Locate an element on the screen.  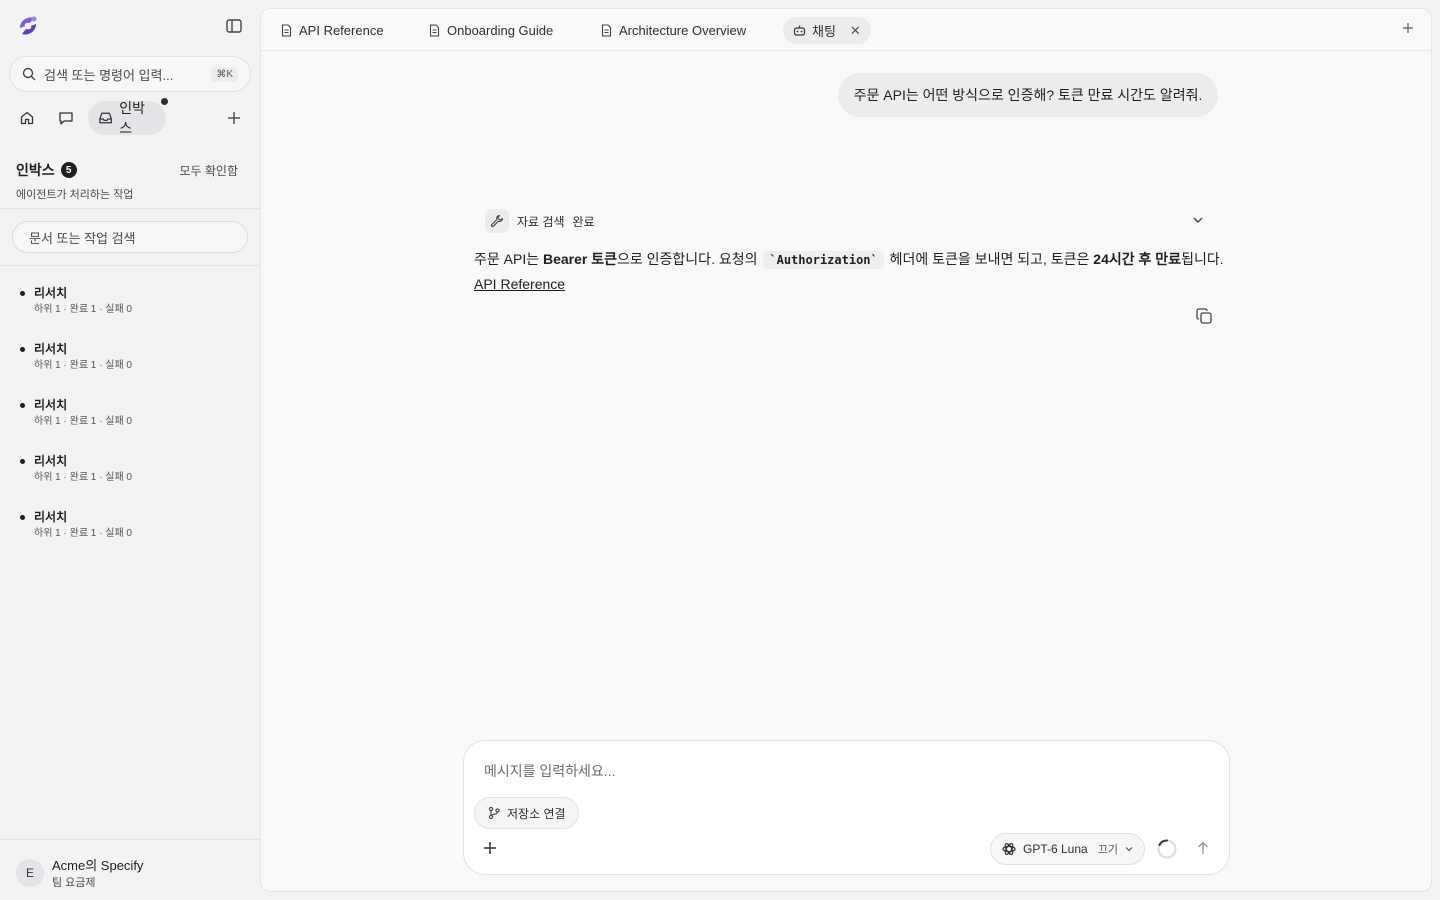
answer-text: 으로 인증합니다. 요청의 is located at coordinates (689, 259).